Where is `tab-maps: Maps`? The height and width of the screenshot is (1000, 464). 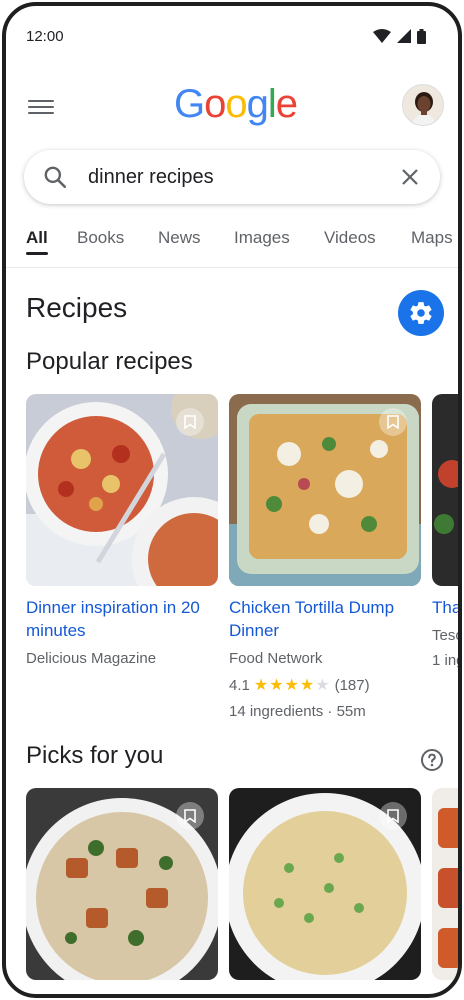
tab-maps: Maps is located at coordinates (432, 238).